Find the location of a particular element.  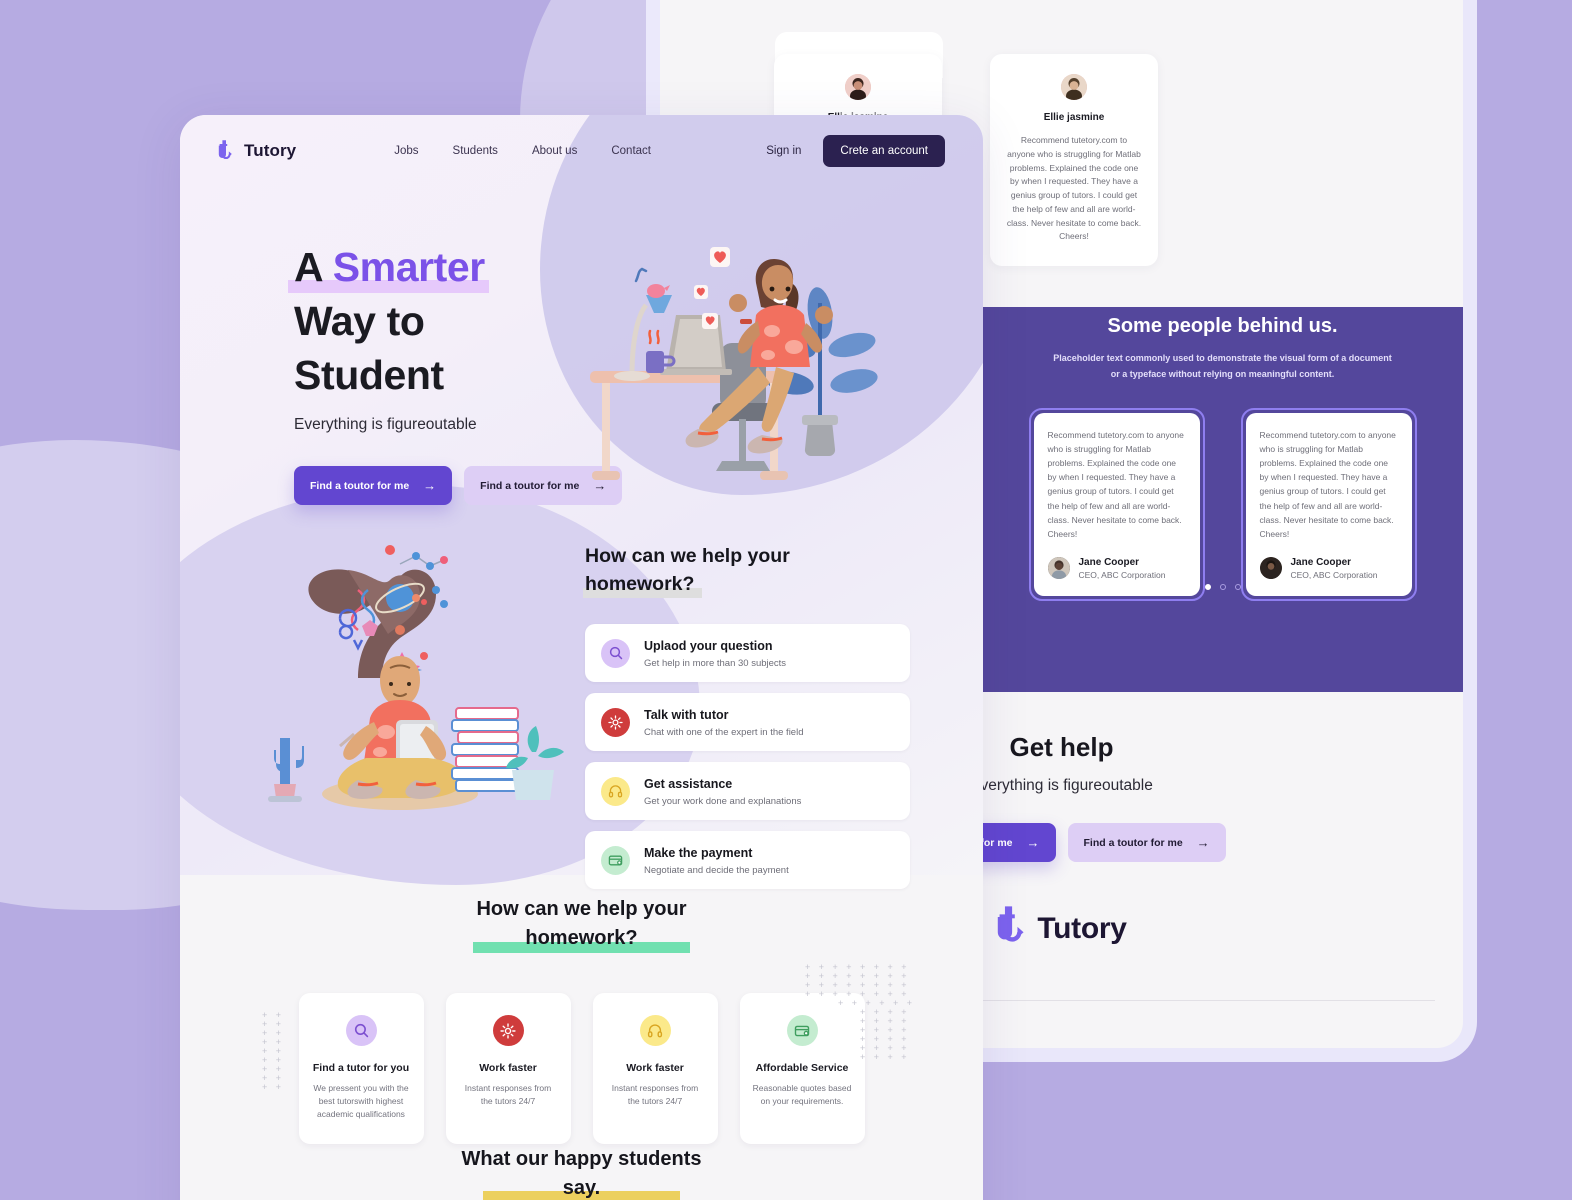

help-item-title: Make the payment is located at coordinates (698, 853).